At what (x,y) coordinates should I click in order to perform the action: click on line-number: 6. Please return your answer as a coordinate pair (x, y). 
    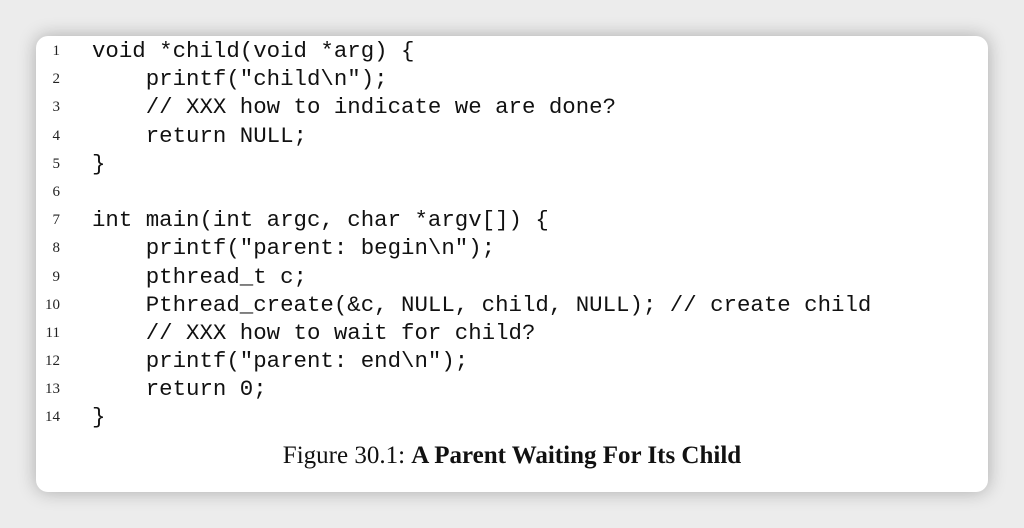
    Looking at the image, I should click on (56, 191).